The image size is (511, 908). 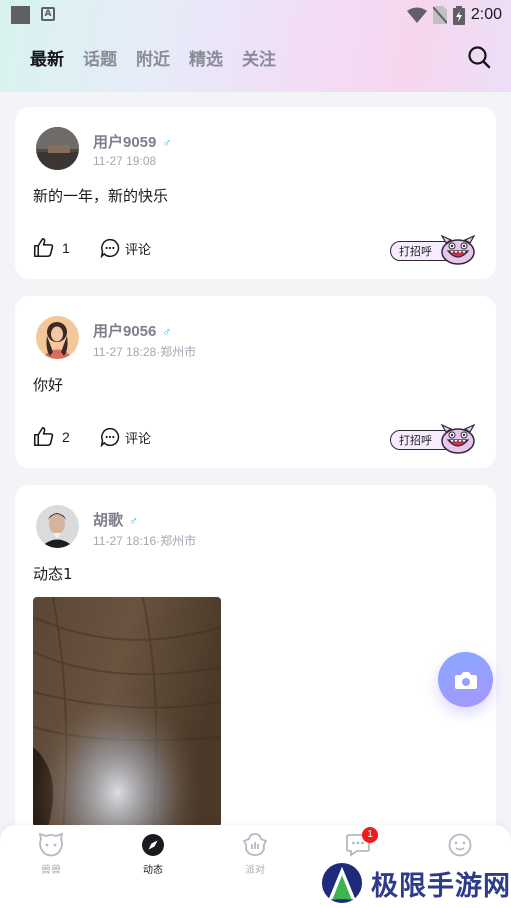 I want to click on tab-featured: 精选, so click(x=206, y=57).